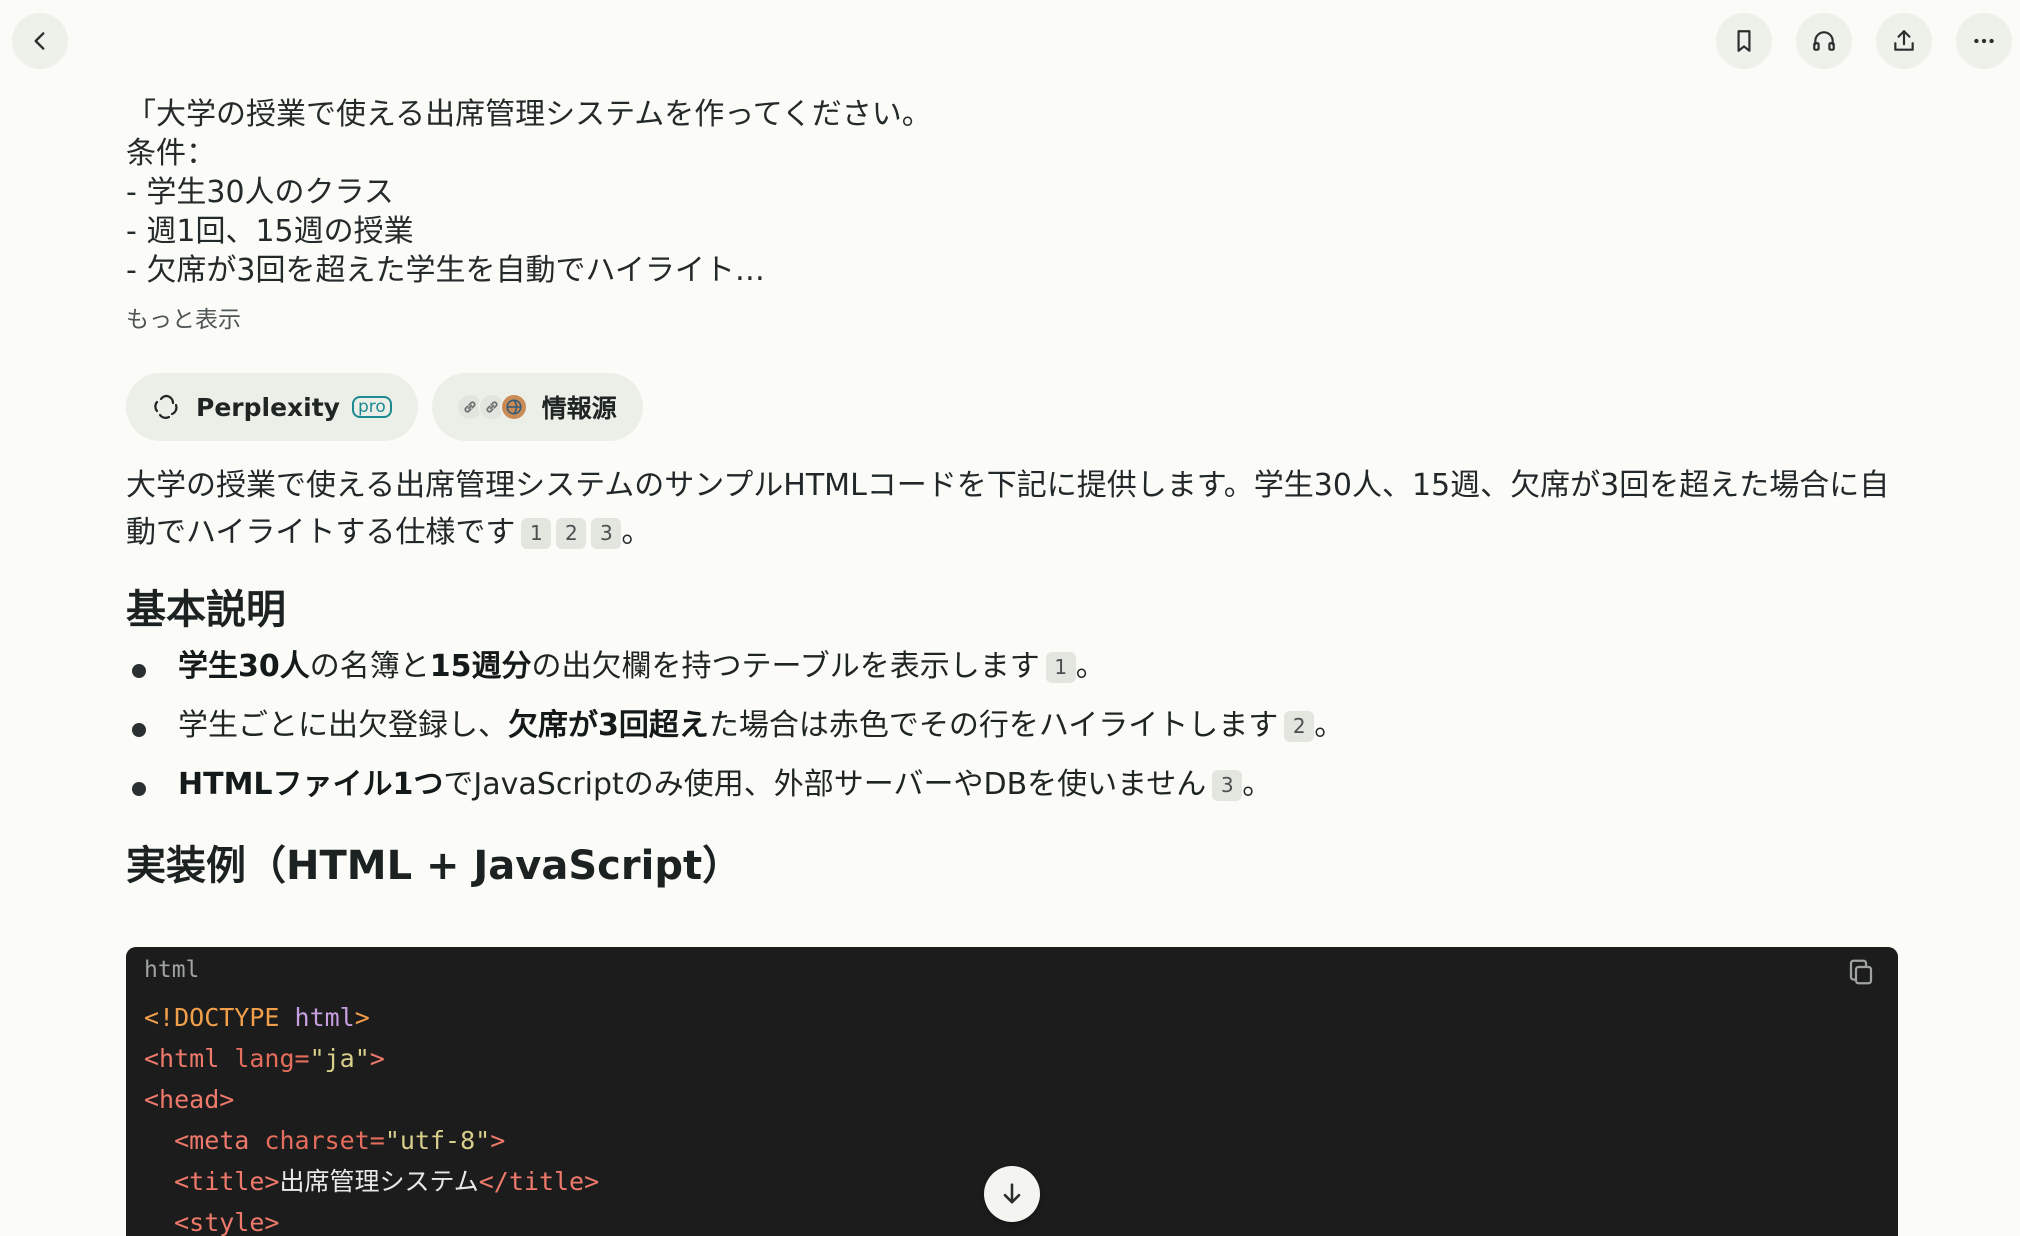 This screenshot has height=1236, width=2020. Describe the element at coordinates (311, 784) in the screenshot. I see `bold-text: HTMLファイル1つ` at that location.